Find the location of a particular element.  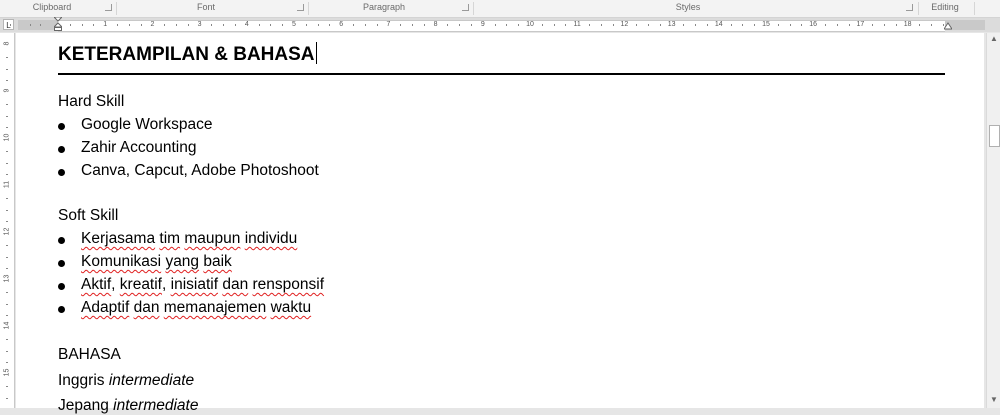

ruler-number: 9 is located at coordinates (482, 24).